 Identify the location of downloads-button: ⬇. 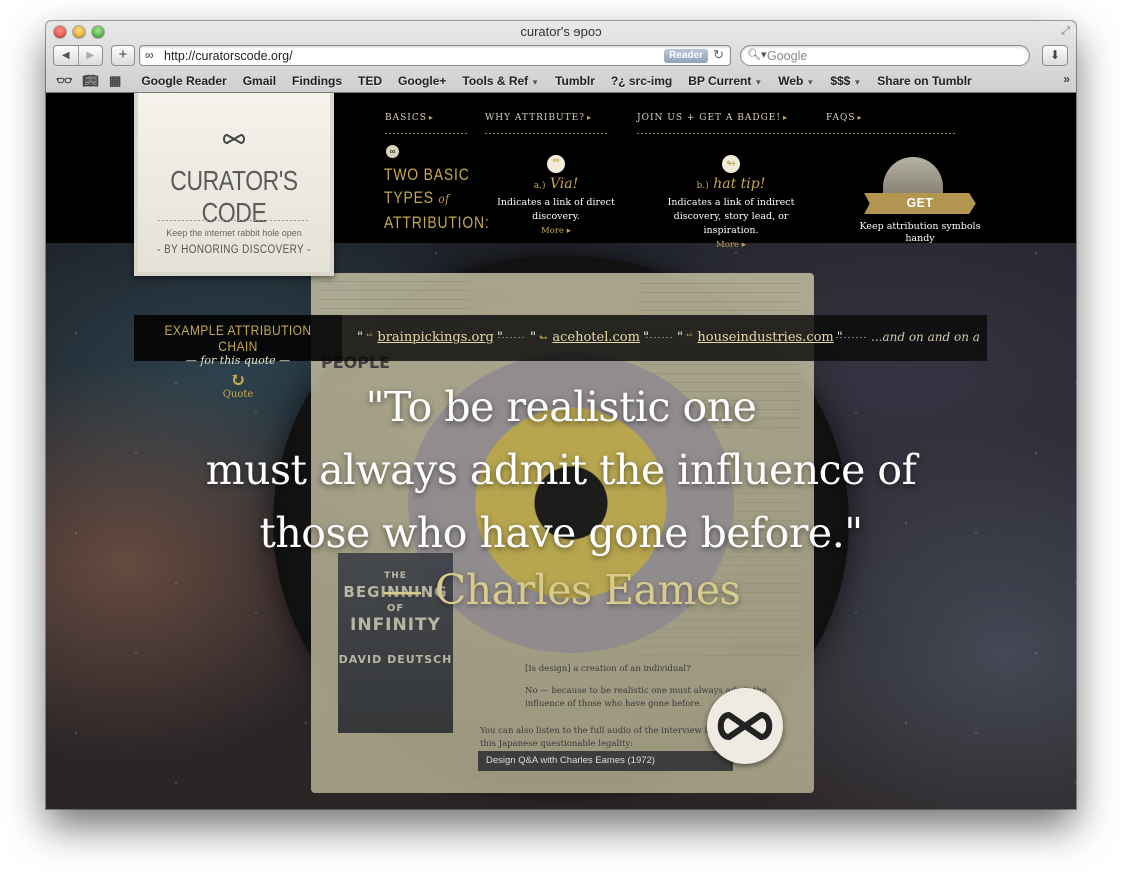
(1055, 55).